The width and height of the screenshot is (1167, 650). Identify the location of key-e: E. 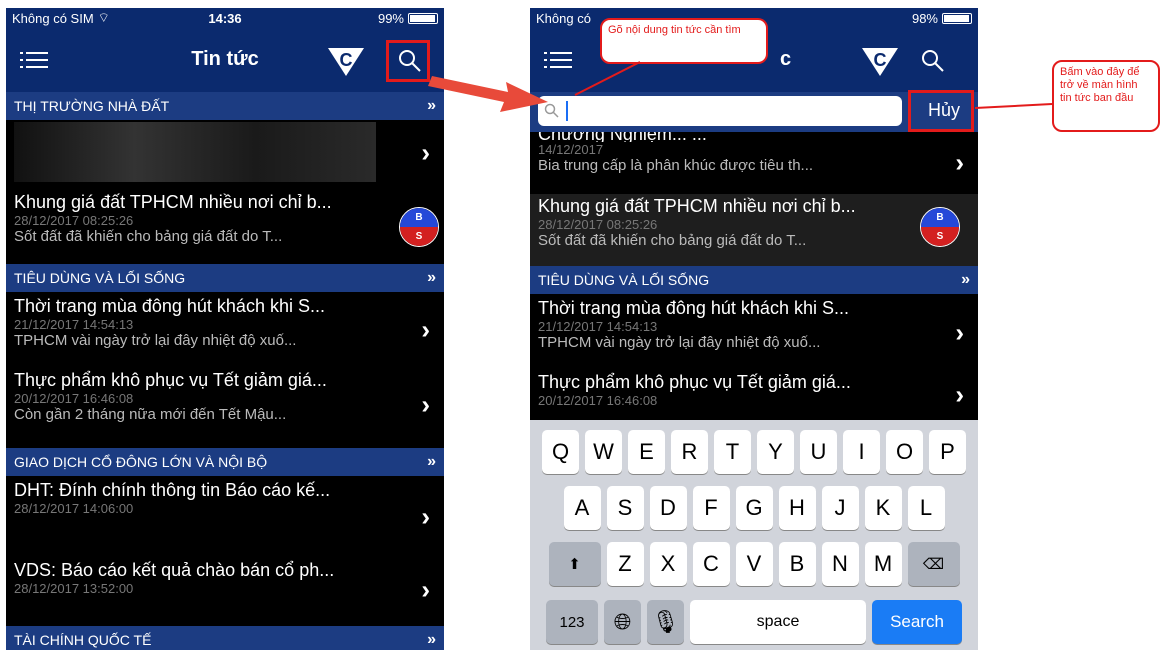
(646, 452).